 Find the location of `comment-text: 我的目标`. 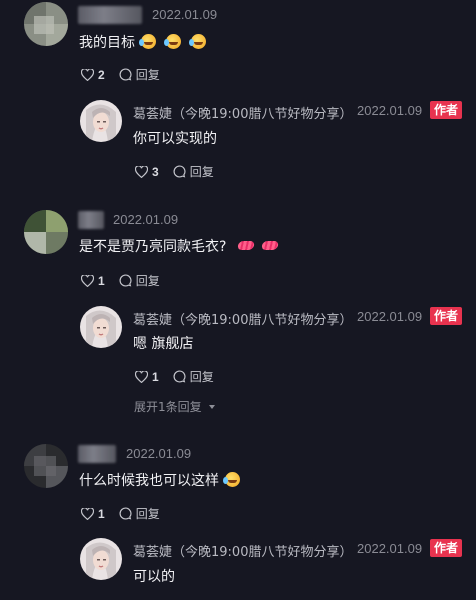

comment-text: 我的目标 is located at coordinates (142, 42).